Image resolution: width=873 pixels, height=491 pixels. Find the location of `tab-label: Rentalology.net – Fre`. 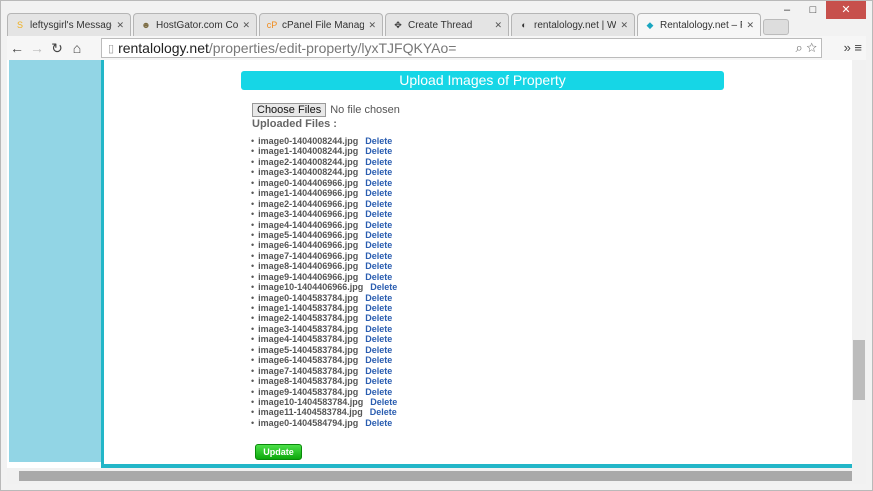

tab-label: Rentalology.net – Fre is located at coordinates (701, 25).